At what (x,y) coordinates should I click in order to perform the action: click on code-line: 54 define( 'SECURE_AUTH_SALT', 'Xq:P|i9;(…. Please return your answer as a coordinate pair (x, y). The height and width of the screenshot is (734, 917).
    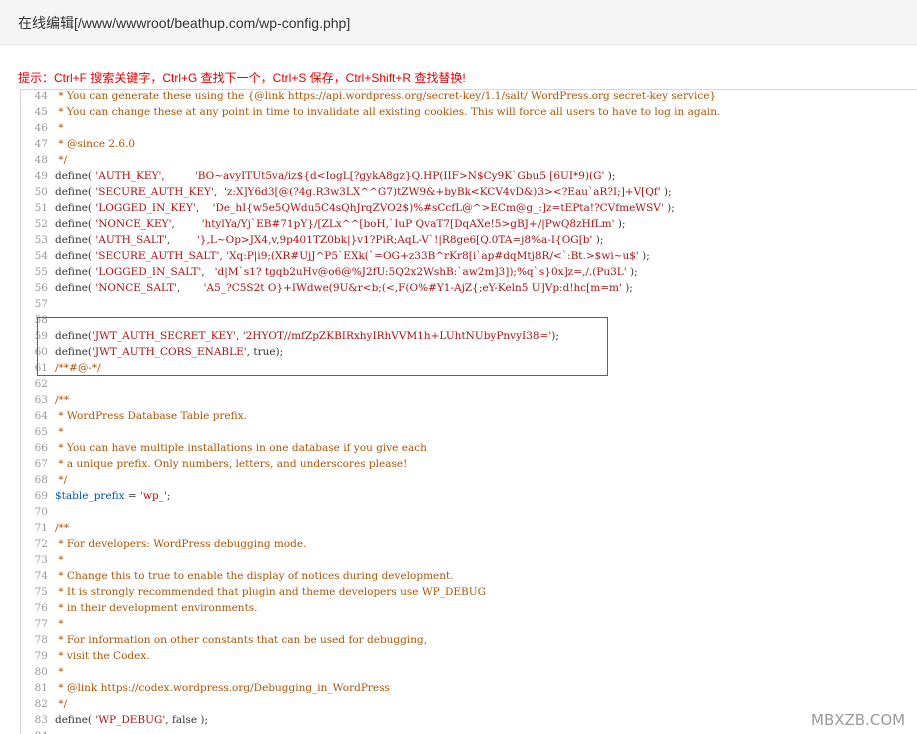
    Looking at the image, I should click on (469, 256).